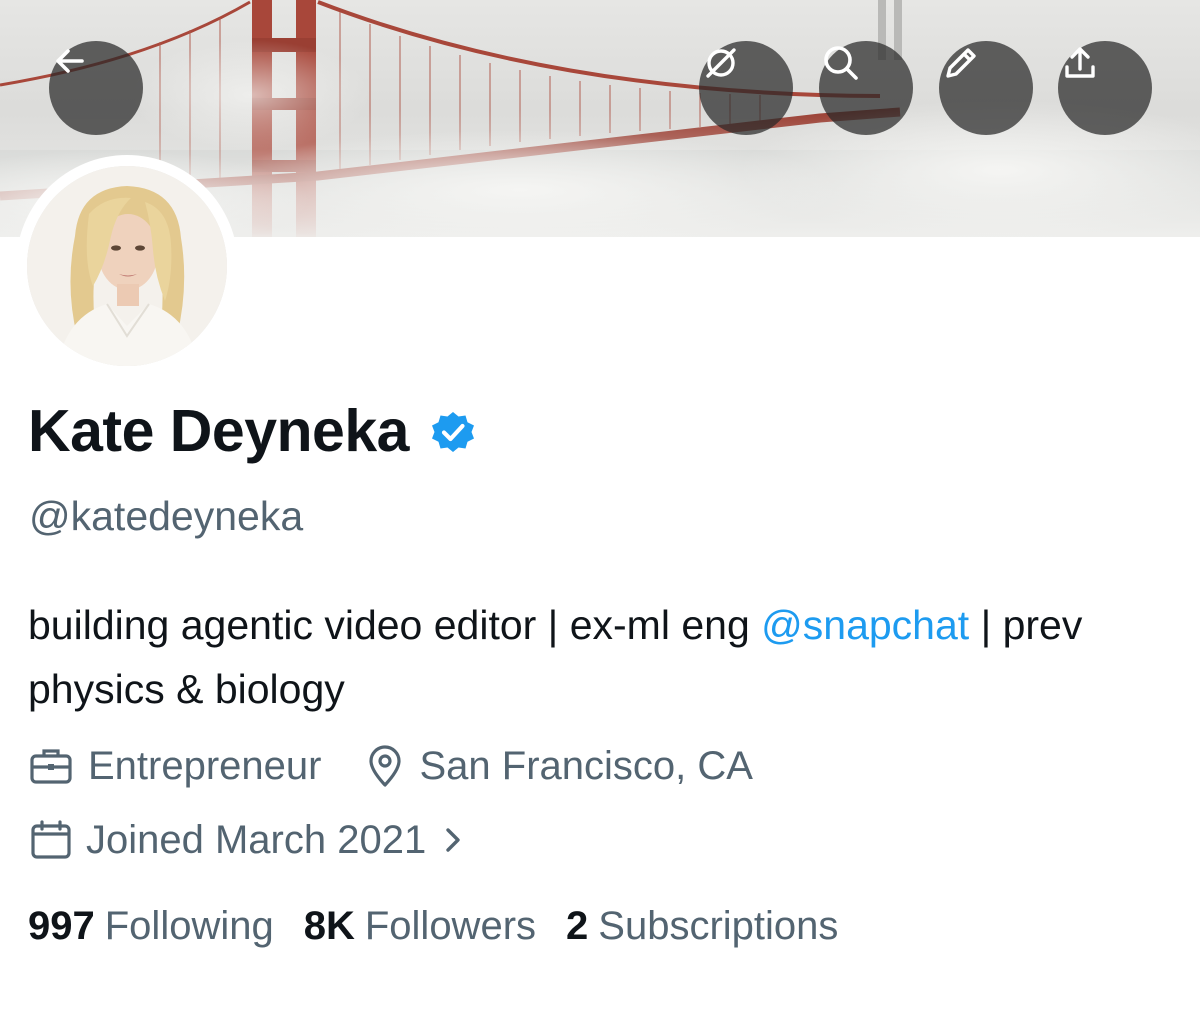 This screenshot has height=1010, width=1200. I want to click on joined-date-text: Joined March 2021, so click(256, 840).